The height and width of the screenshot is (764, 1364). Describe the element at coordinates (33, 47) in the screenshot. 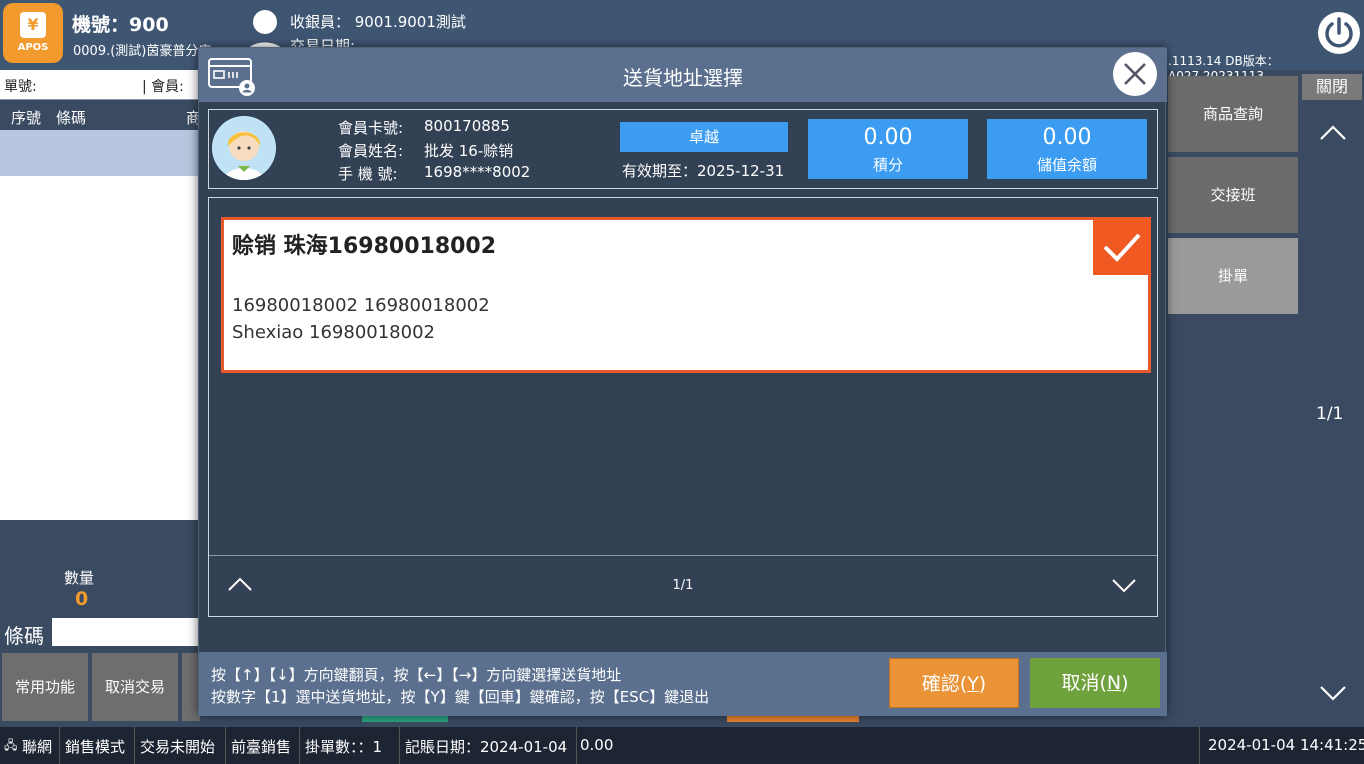

I see `logo-text: APOS` at that location.